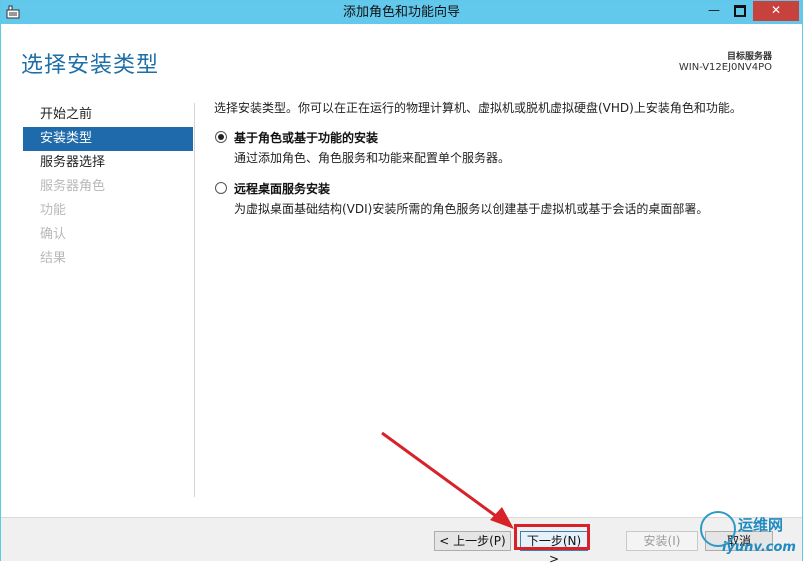 The height and width of the screenshot is (568, 803). Describe the element at coordinates (725, 67) in the screenshot. I see `target-server-name: WIN-V12EJ0NV4PO` at that location.